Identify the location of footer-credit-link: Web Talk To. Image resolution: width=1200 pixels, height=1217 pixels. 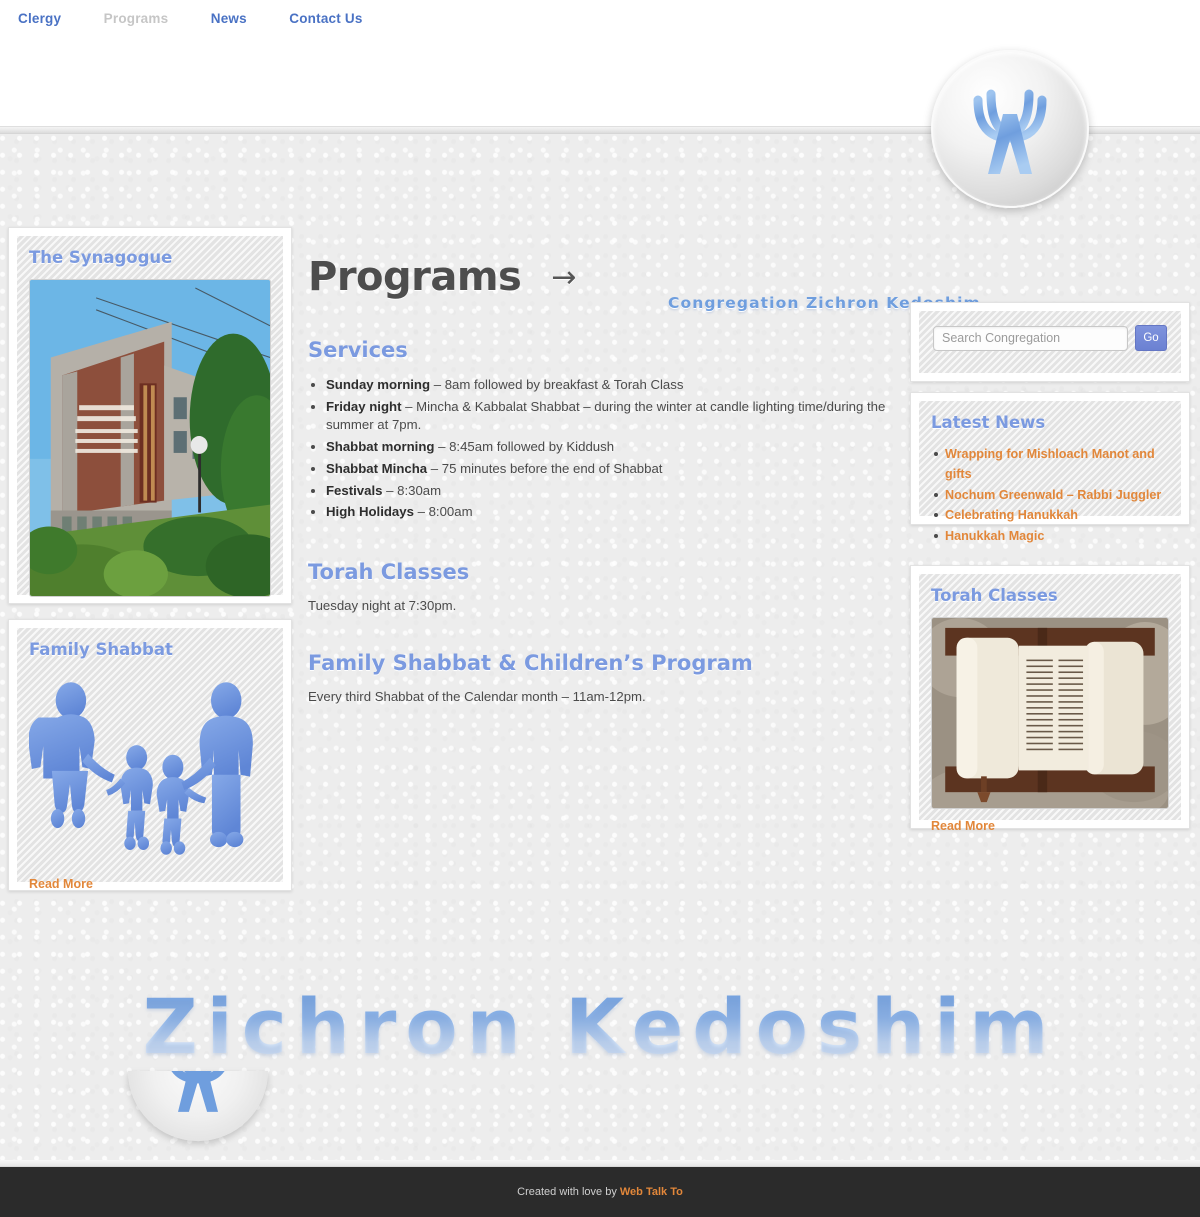
(651, 1192).